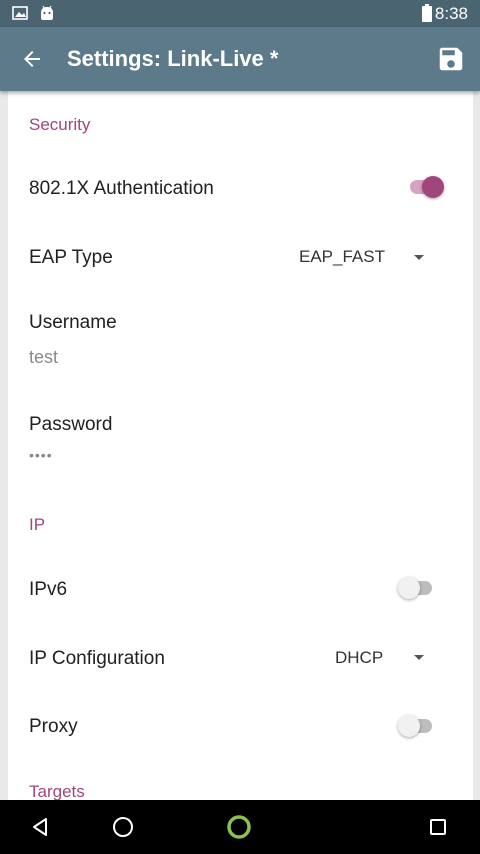  I want to click on auth-toggle, so click(426, 187).